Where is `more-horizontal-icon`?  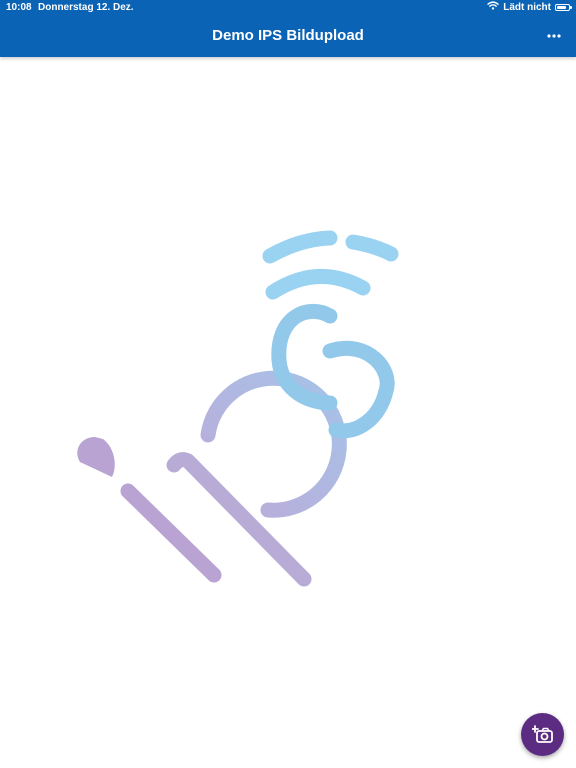 more-horizontal-icon is located at coordinates (554, 36).